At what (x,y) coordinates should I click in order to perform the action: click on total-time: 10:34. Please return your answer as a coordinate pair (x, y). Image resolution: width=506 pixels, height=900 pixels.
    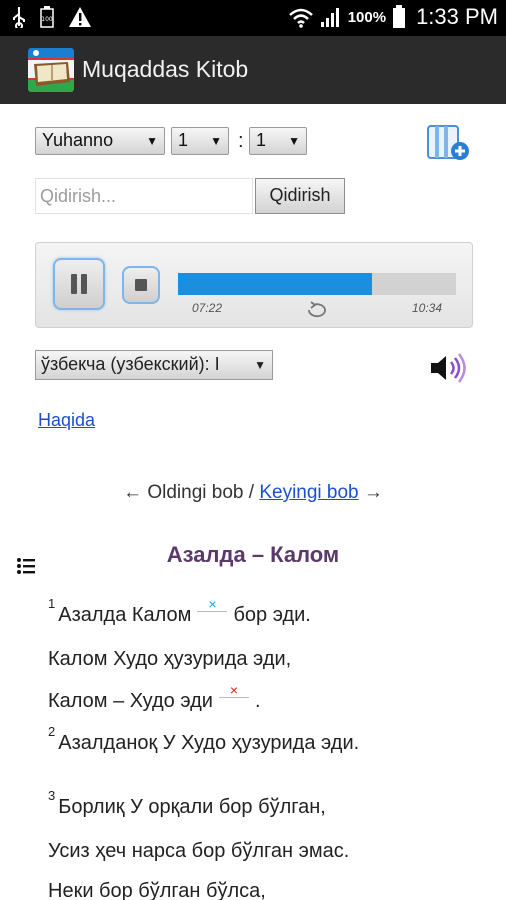
    Looking at the image, I should click on (426, 308).